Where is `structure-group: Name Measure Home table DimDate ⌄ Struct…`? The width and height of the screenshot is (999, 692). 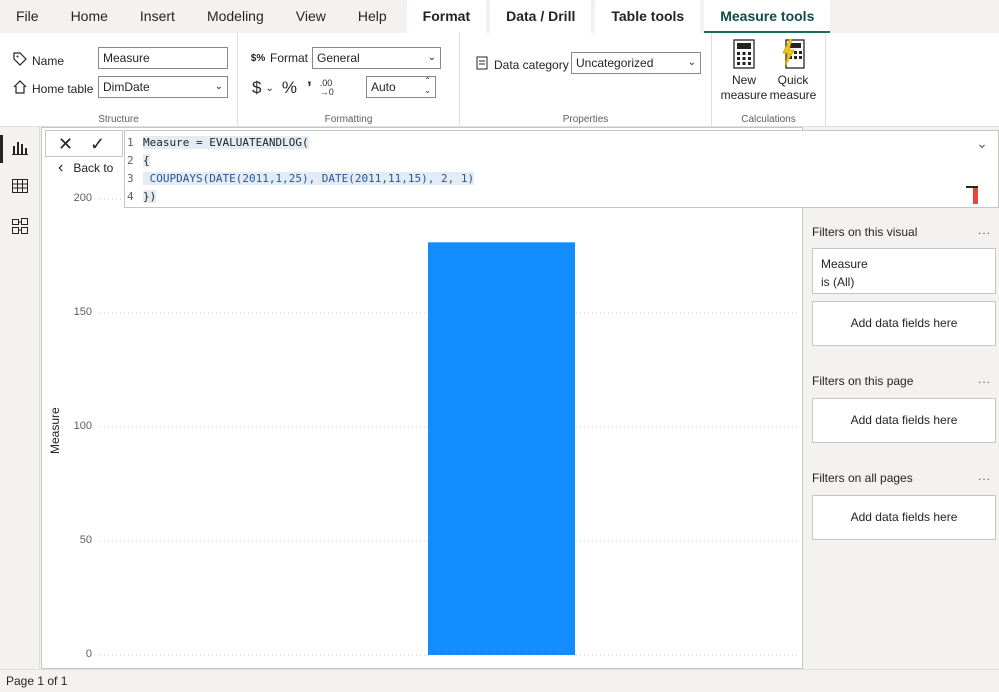
structure-group: Name Measure Home table DimDate ⌄ Struct… is located at coordinates (119, 80).